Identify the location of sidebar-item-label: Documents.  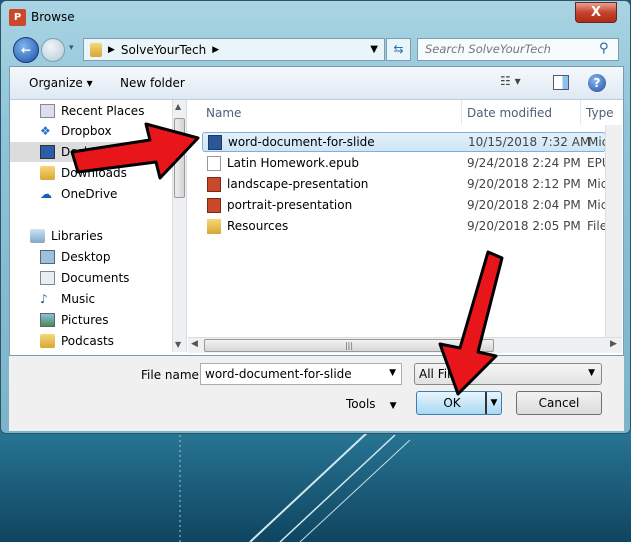
(95, 278).